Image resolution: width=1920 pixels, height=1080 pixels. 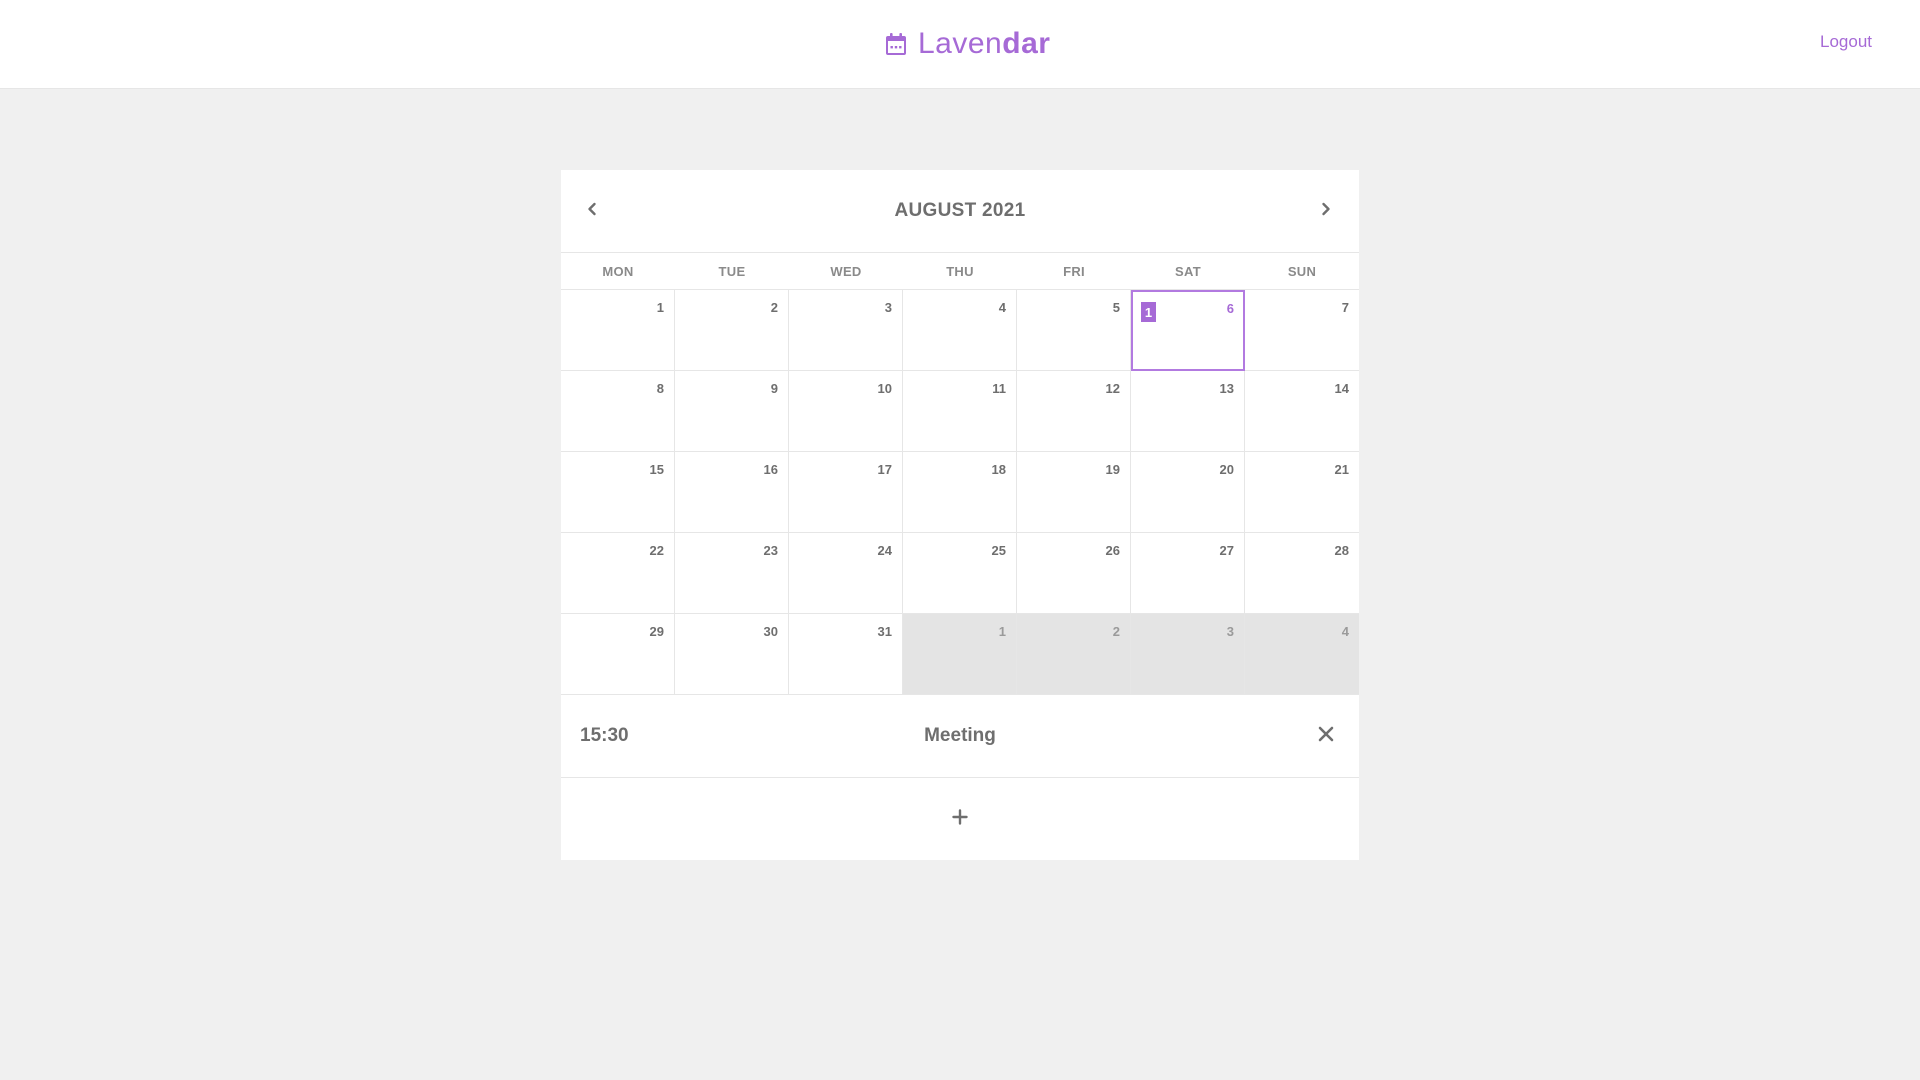 I want to click on day-number: 23, so click(x=770, y=550).